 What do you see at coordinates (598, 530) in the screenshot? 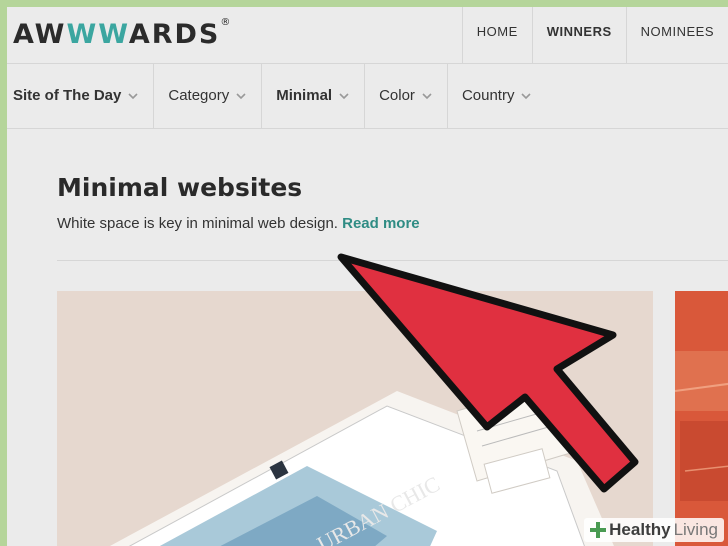
I see `plus-icon` at bounding box center [598, 530].